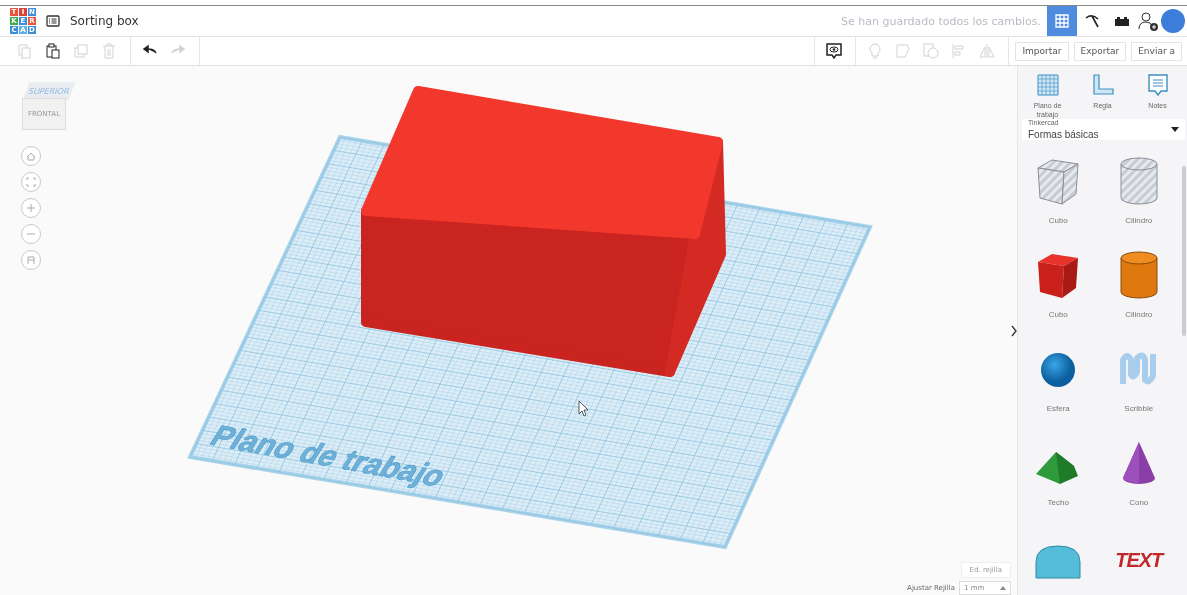  What do you see at coordinates (1173, 21) in the screenshot?
I see `avatar` at bounding box center [1173, 21].